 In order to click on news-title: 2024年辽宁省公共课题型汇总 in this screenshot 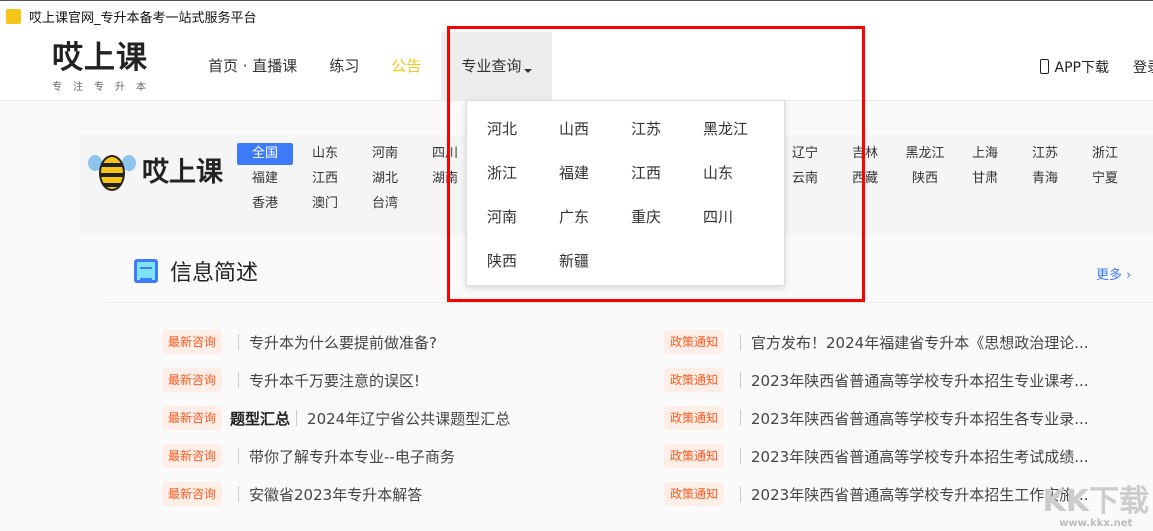, I will do `click(408, 418)`.